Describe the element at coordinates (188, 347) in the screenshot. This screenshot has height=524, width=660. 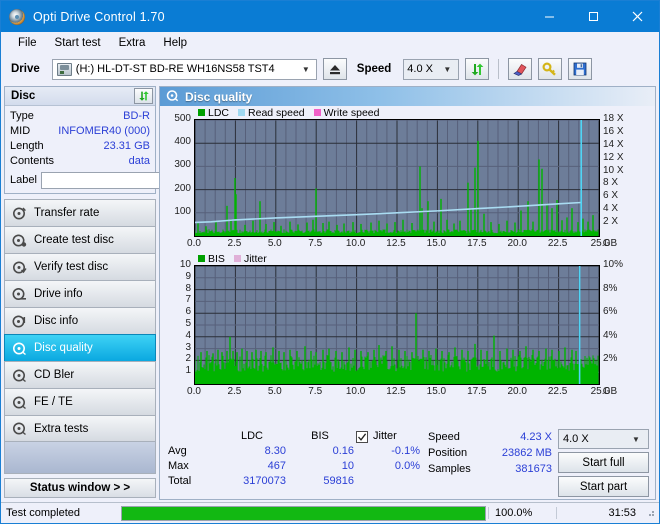
I see `y-tick-label: 3` at that location.